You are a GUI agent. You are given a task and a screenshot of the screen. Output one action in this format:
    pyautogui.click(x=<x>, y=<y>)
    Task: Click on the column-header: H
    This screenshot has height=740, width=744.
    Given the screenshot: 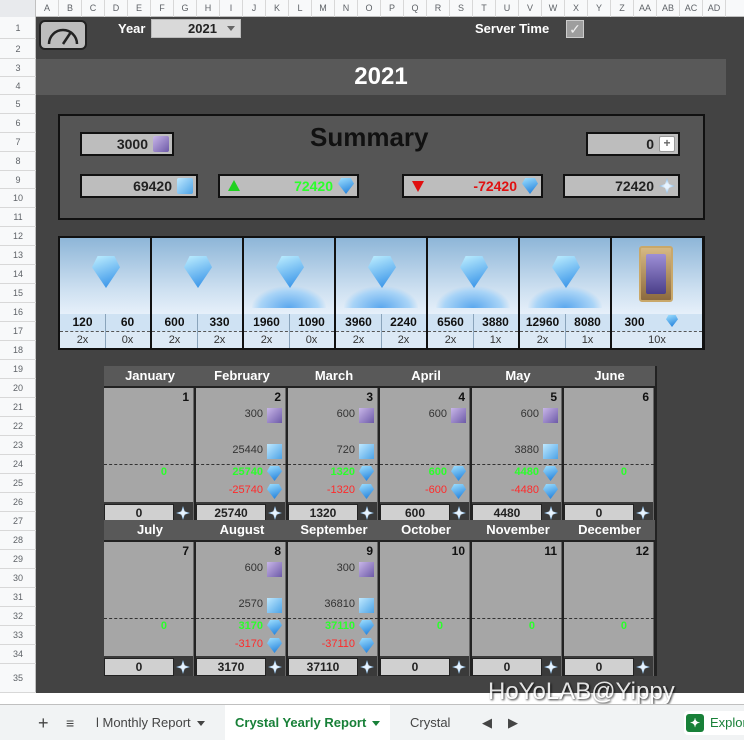 What is the action you would take?
    pyautogui.click(x=208, y=8)
    